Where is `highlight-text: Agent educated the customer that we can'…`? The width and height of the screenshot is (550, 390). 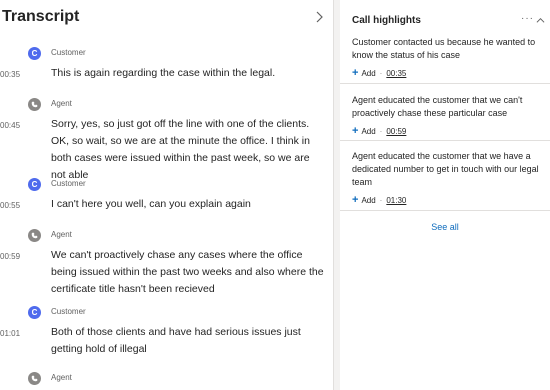
highlight-text: Agent educated the customer that we can'… is located at coordinates (437, 106).